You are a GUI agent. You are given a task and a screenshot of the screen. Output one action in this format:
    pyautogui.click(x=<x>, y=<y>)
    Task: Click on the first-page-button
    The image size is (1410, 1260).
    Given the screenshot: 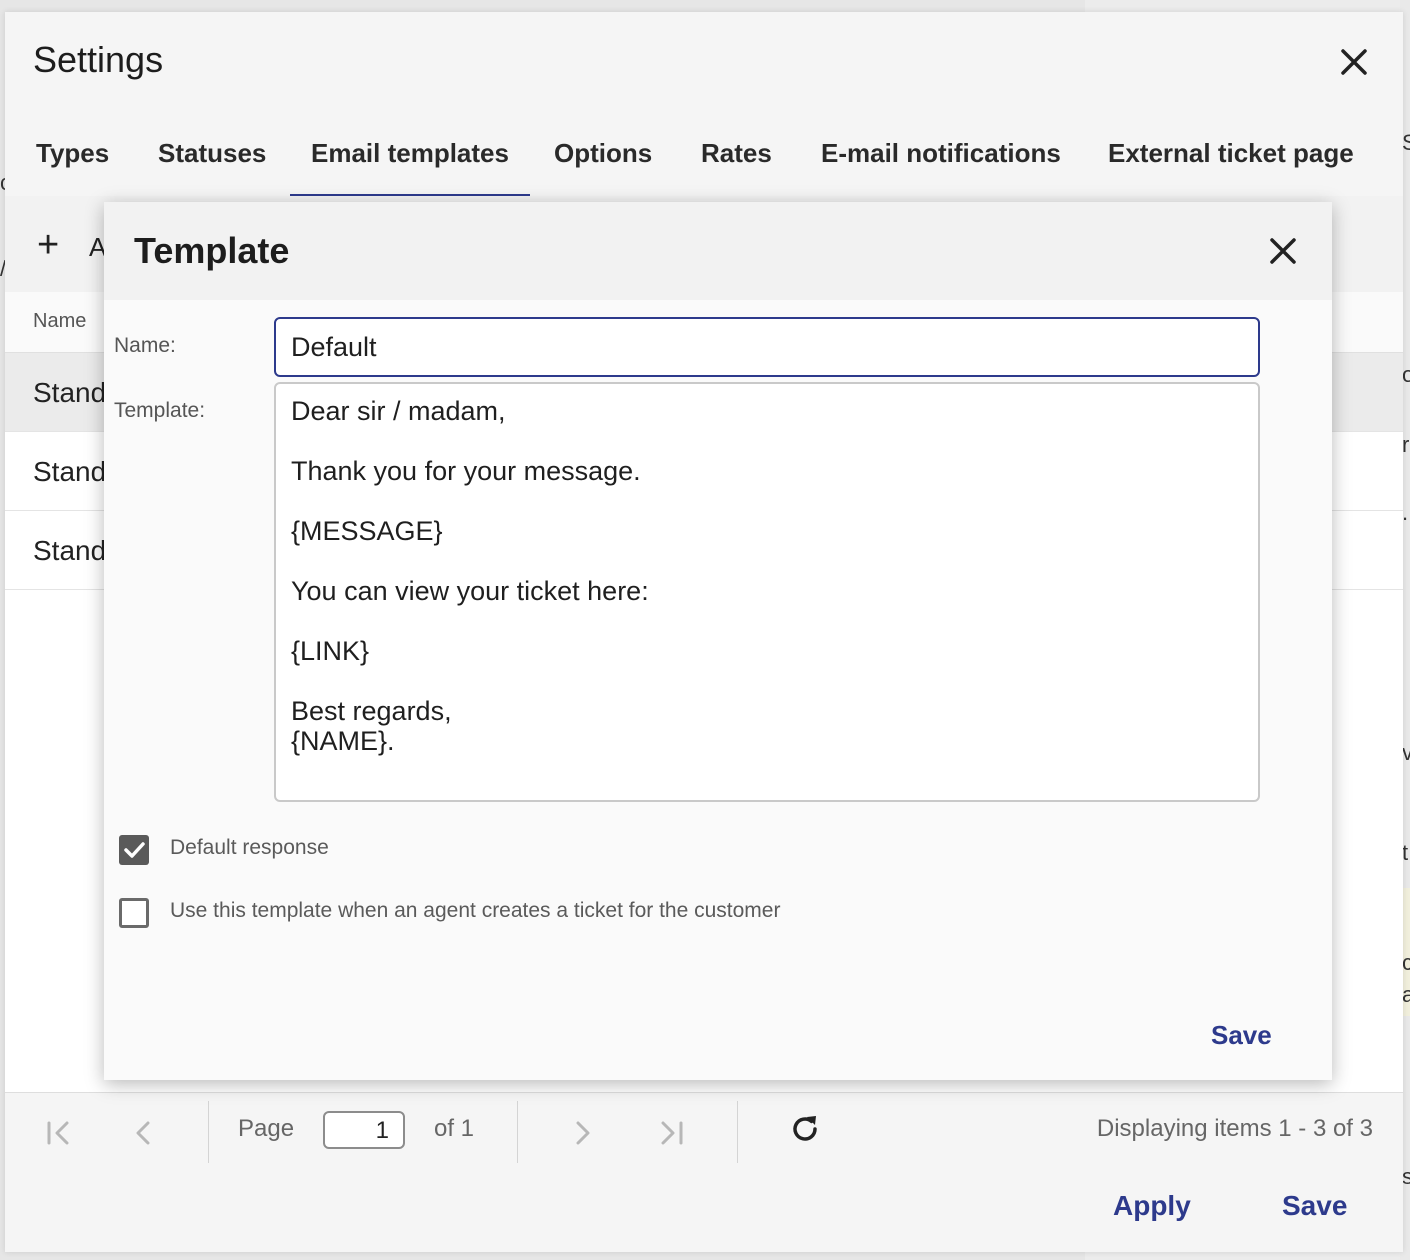 What is the action you would take?
    pyautogui.click(x=59, y=1133)
    